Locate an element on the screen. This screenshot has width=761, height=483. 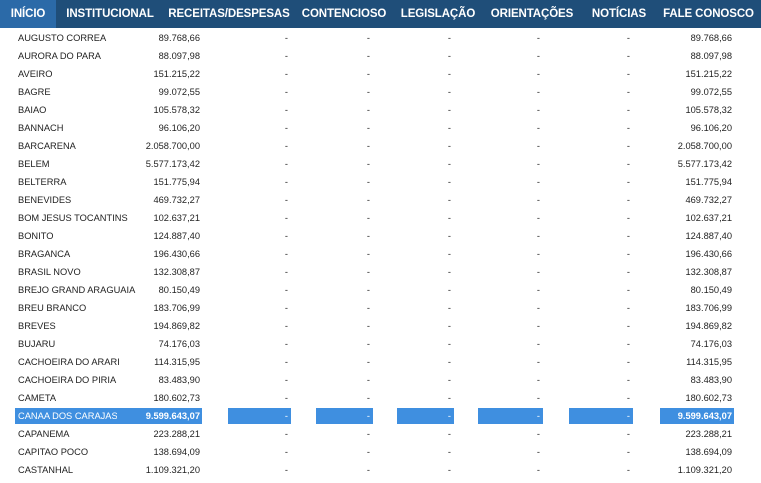
total-cell: 124.887,40 is located at coordinates (708, 236).